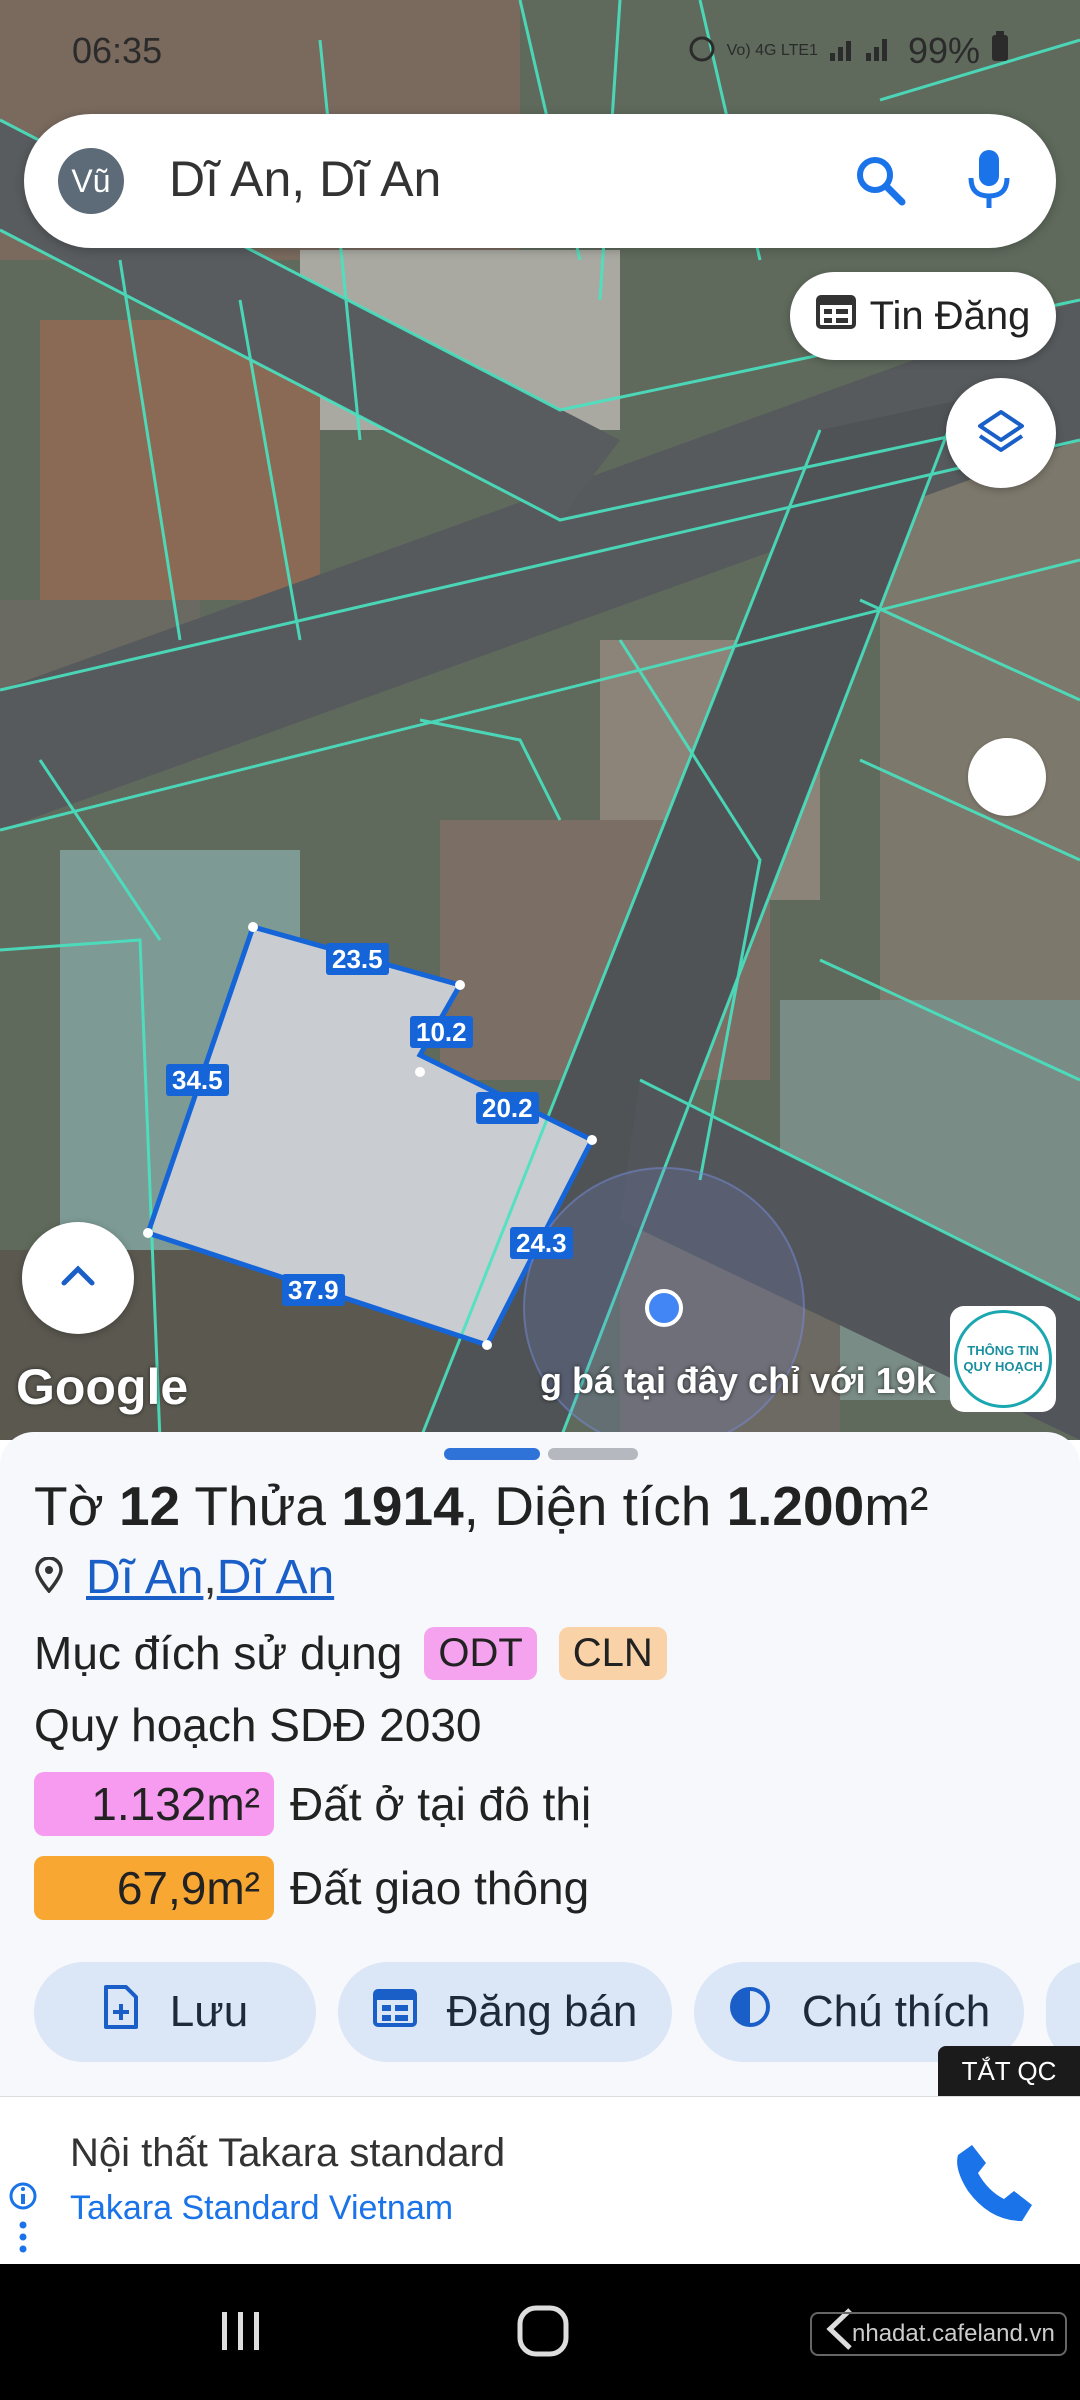 The height and width of the screenshot is (2400, 1080). I want to click on measurement-label: 10.2, so click(441, 1032).